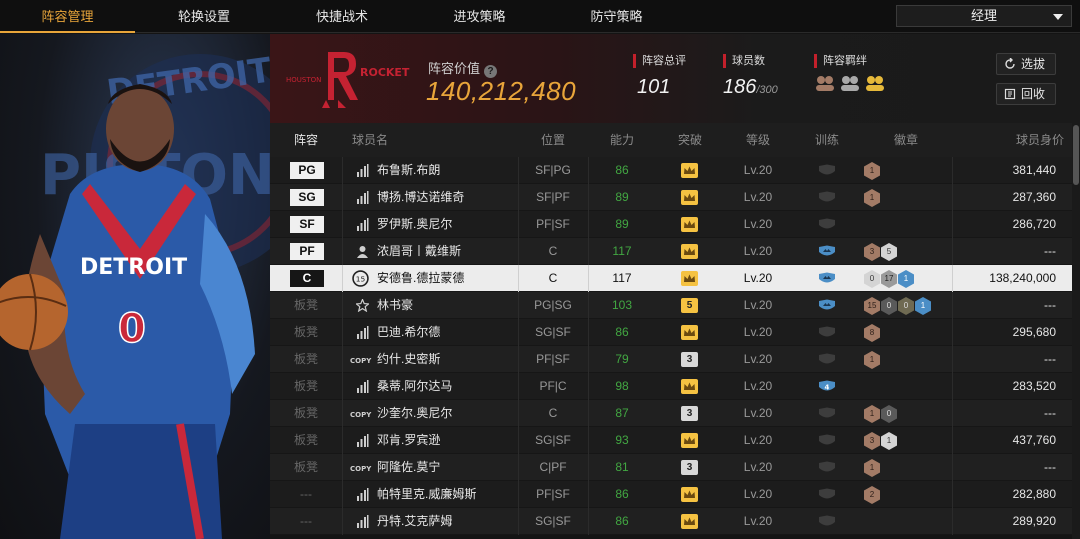 The height and width of the screenshot is (539, 1080). I want to click on bond-icons, so click(850, 83).